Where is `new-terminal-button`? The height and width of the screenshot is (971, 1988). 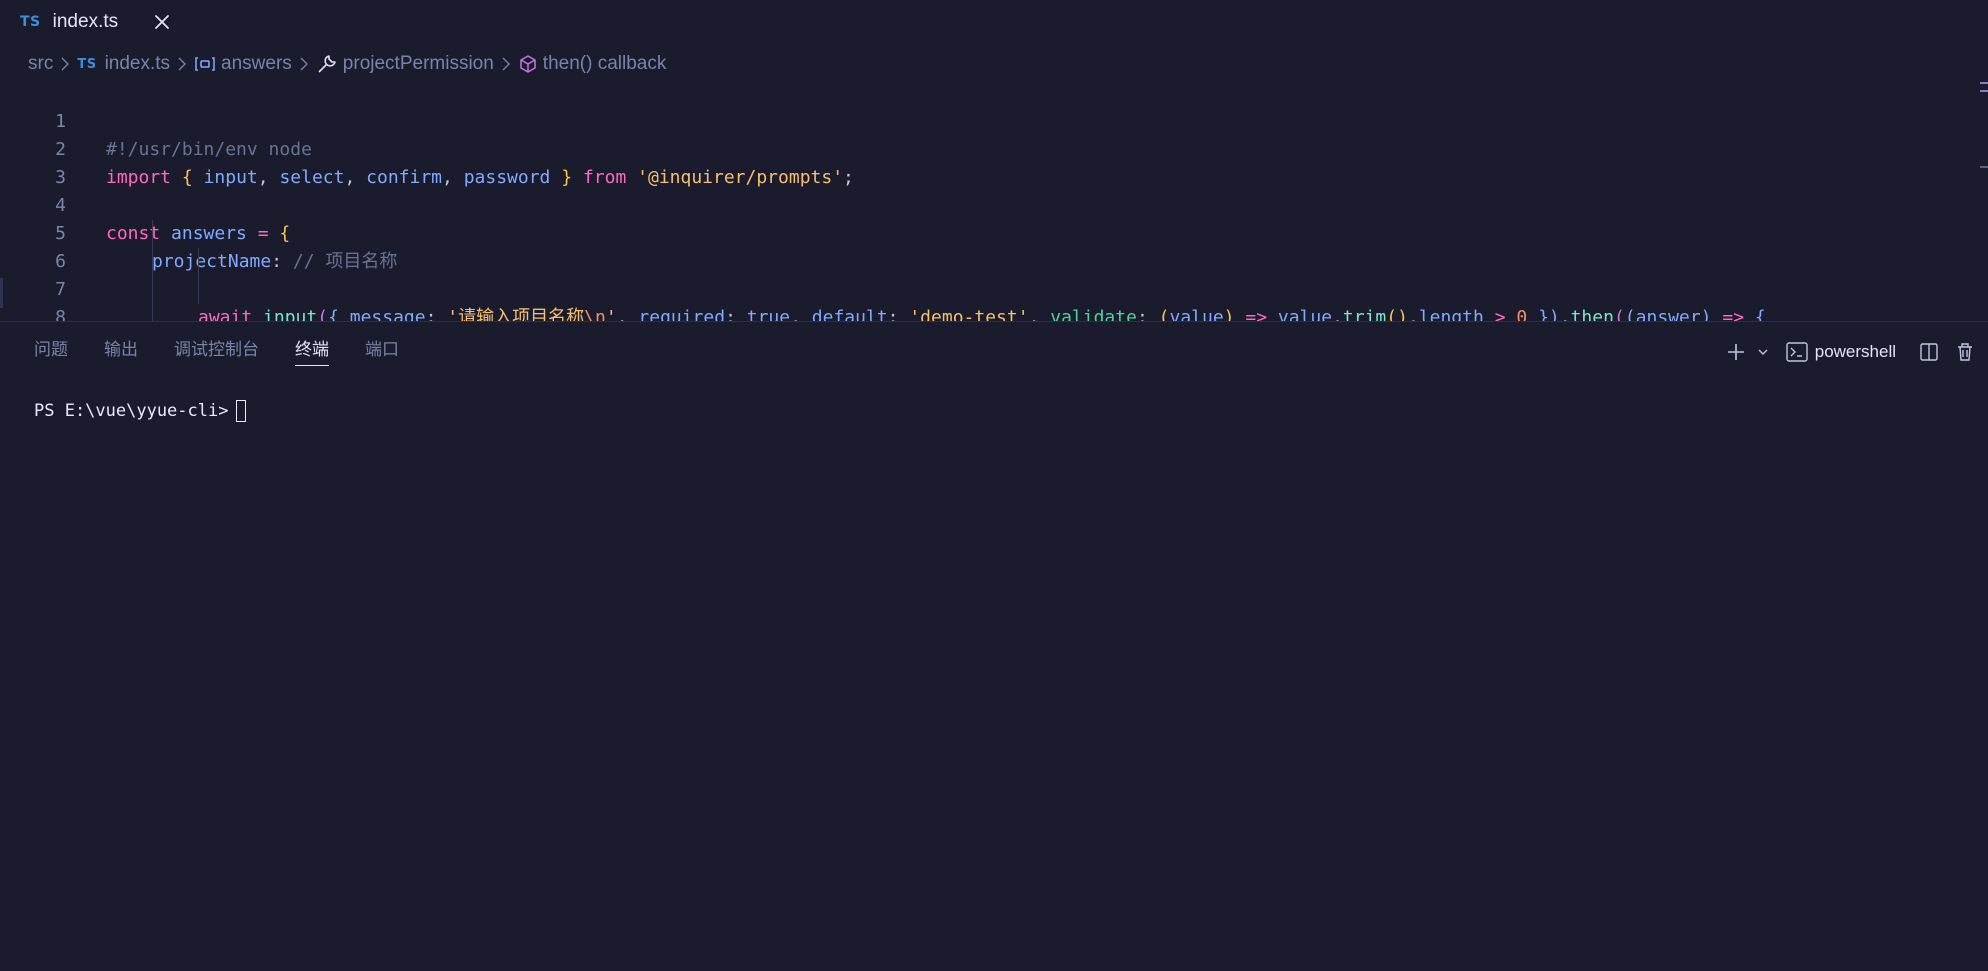
new-terminal-button is located at coordinates (1736, 352).